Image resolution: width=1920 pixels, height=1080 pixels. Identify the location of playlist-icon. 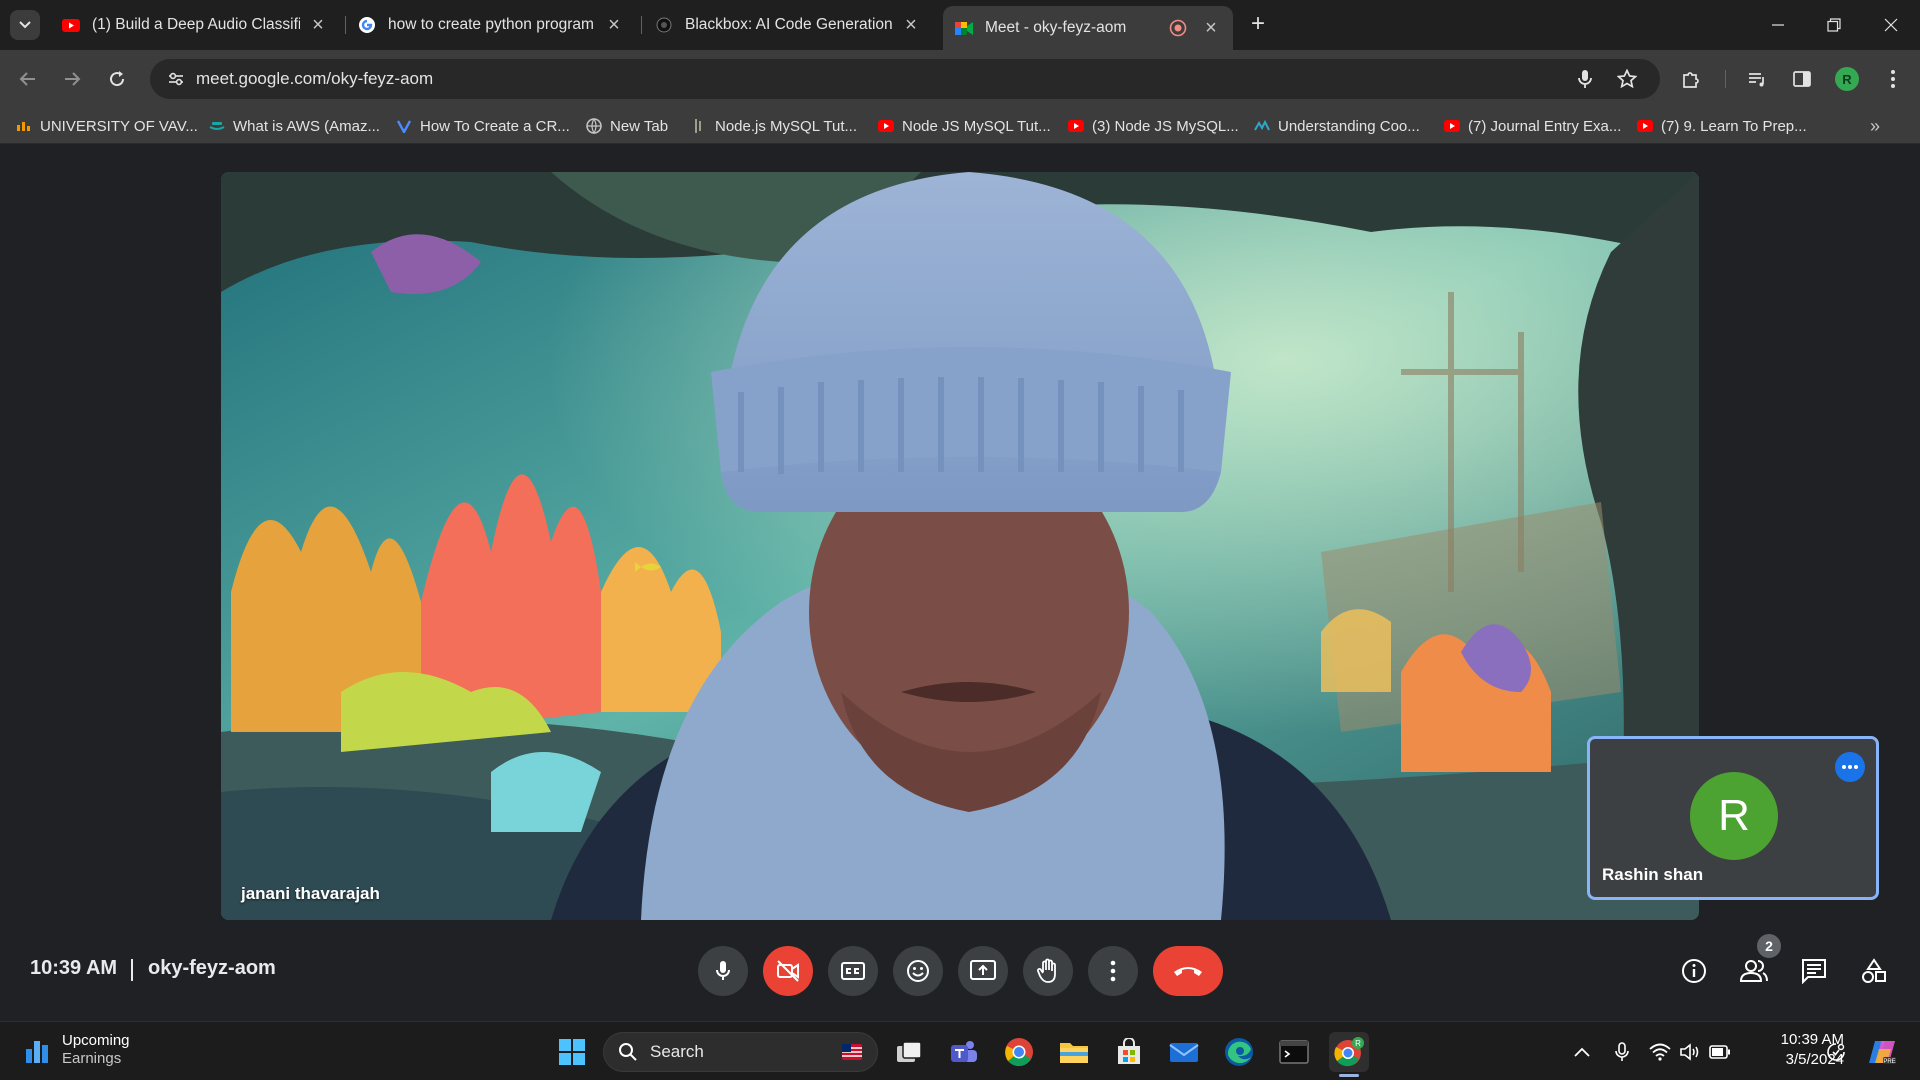
(1756, 80).